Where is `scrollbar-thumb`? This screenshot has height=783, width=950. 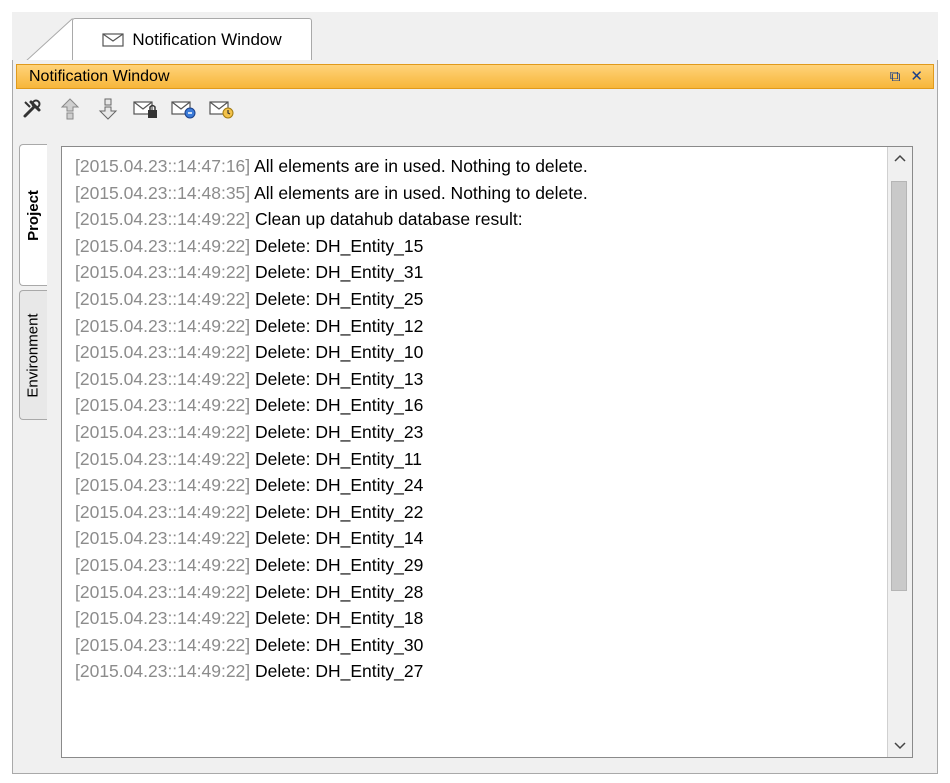 scrollbar-thumb is located at coordinates (899, 386).